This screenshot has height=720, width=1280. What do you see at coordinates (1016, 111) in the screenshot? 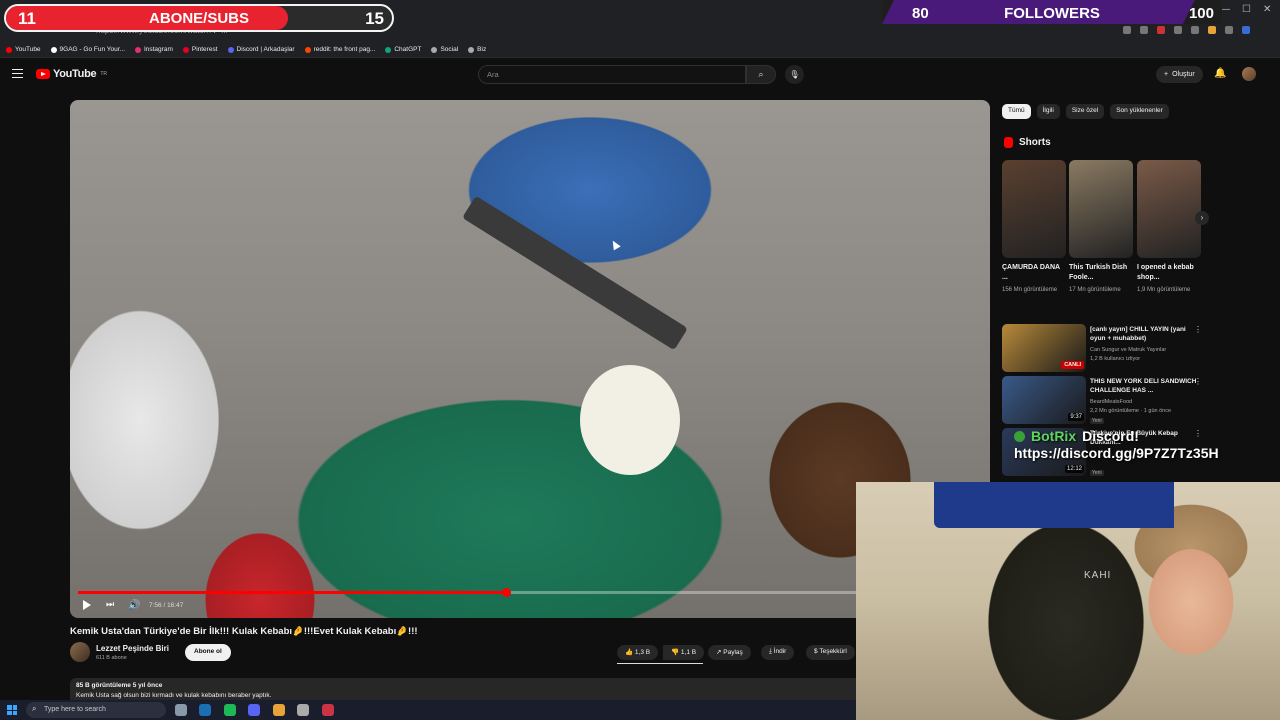
I see `filter-chip: Tümü` at bounding box center [1016, 111].